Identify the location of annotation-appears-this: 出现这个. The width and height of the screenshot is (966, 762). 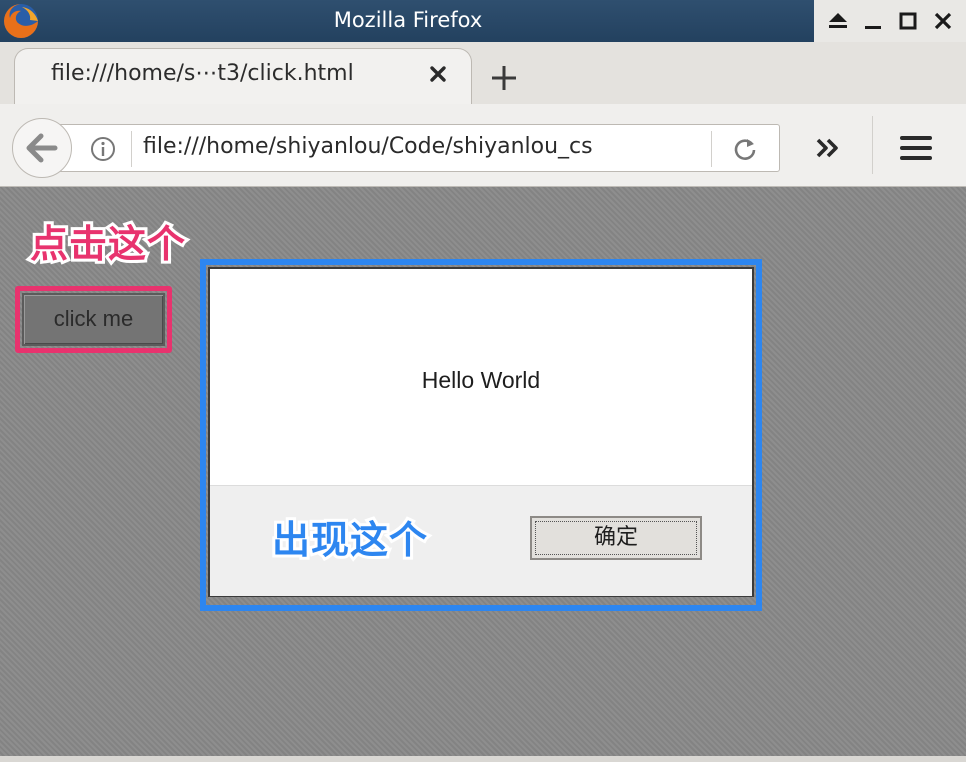
(349, 537).